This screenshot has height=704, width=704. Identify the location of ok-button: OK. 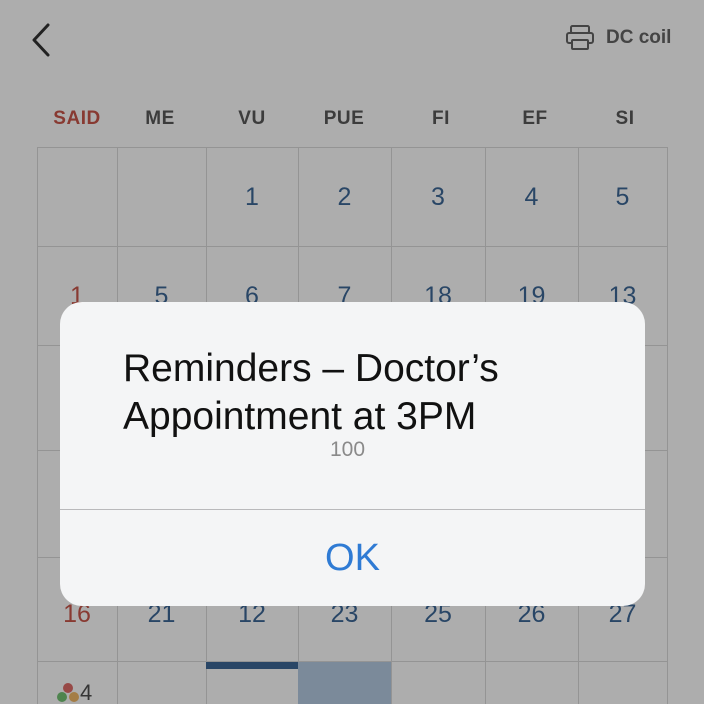
(352, 558).